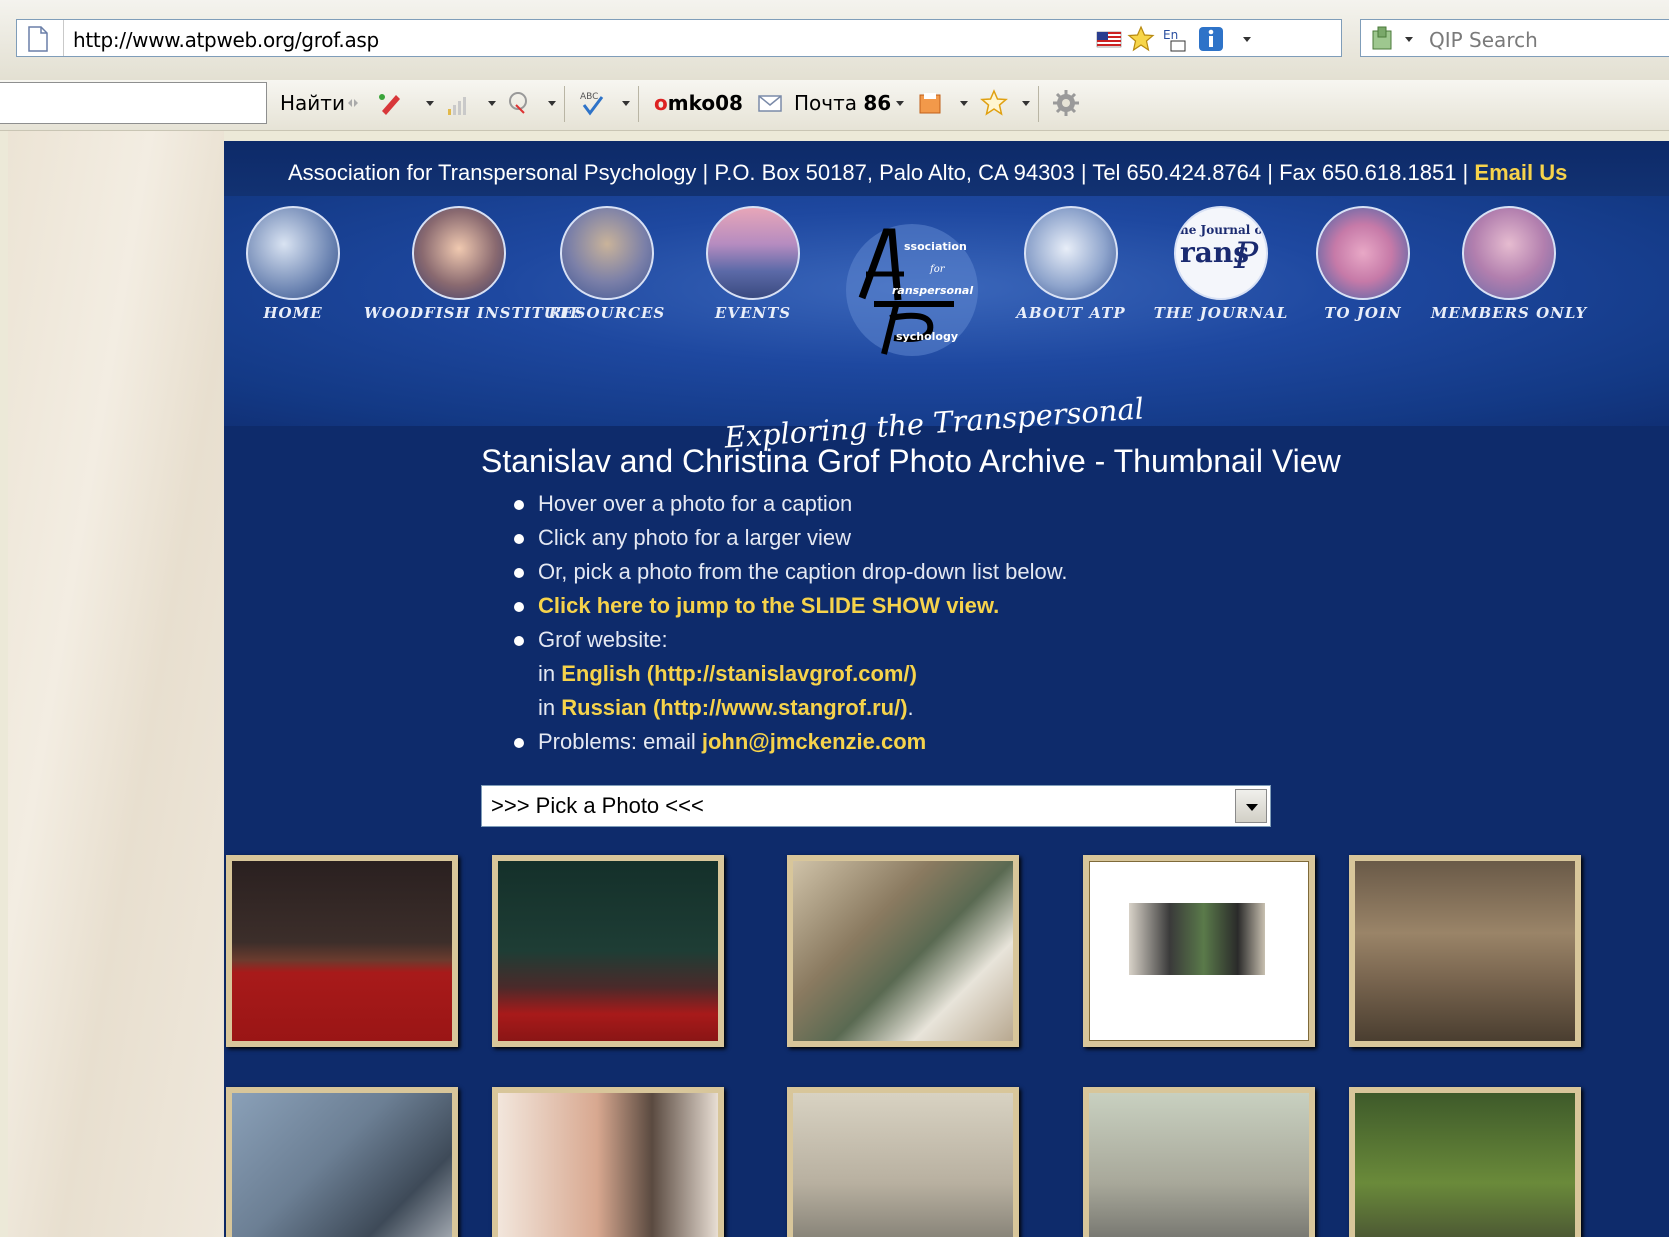  What do you see at coordinates (964, 103) in the screenshot?
I see `bookmark-dropdown-icon` at bounding box center [964, 103].